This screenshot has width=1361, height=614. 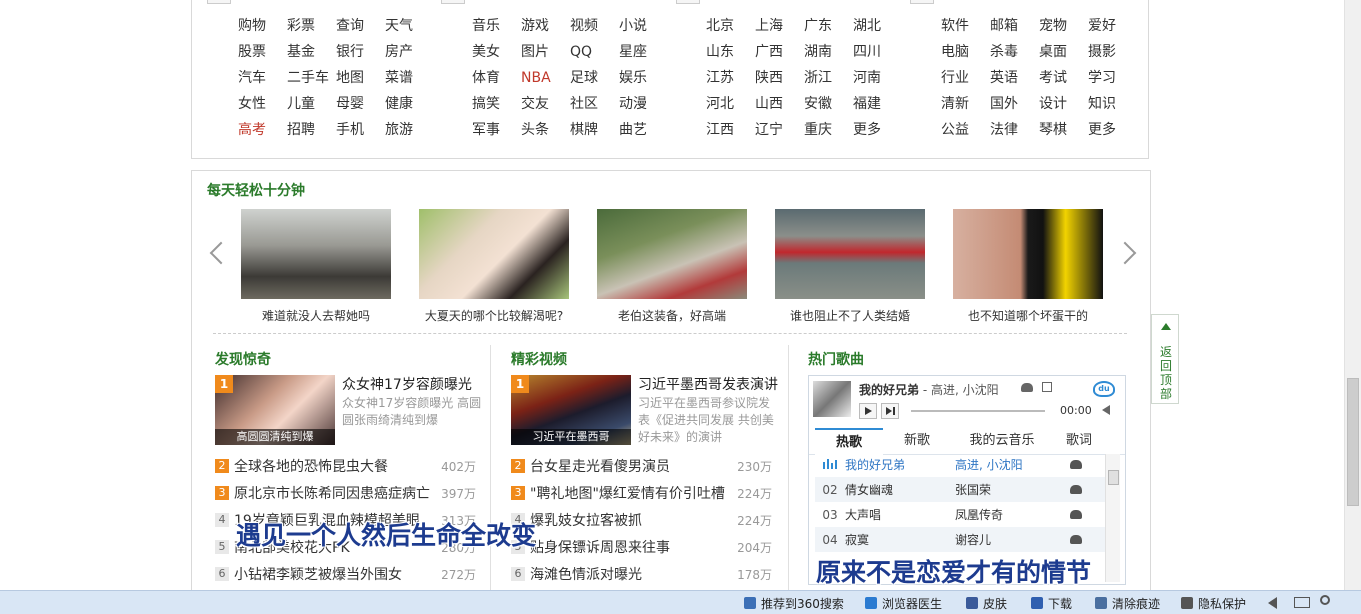 What do you see at coordinates (965, 26) in the screenshot?
I see `category-link: 软件` at bounding box center [965, 26].